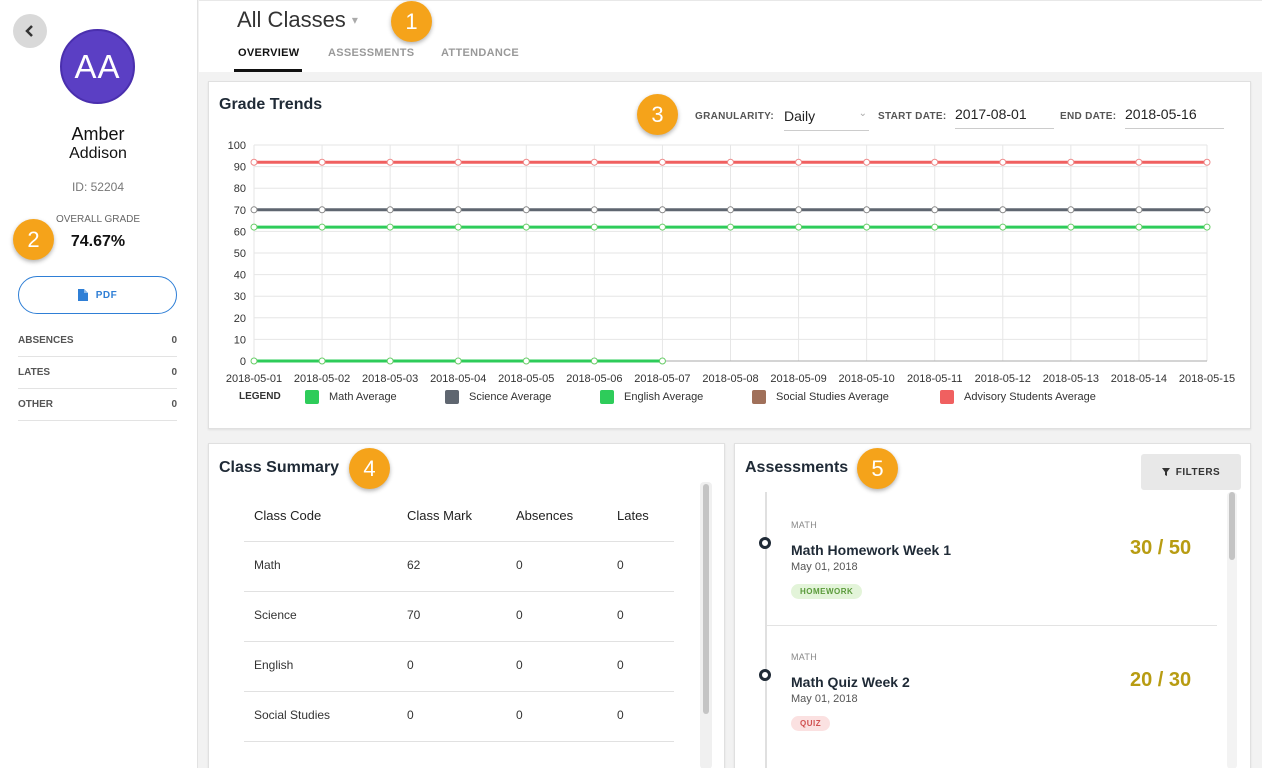  Describe the element at coordinates (35, 404) in the screenshot. I see `stat-label: OTHER` at that location.